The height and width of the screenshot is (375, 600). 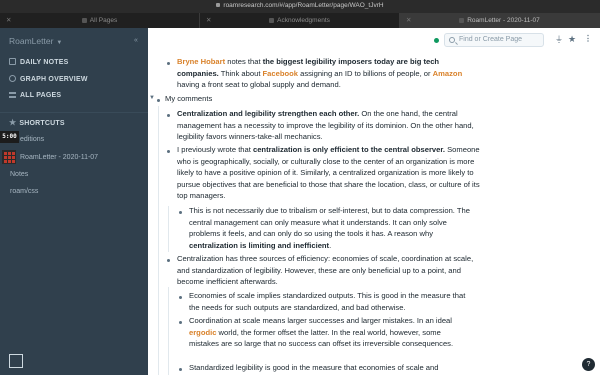 What do you see at coordinates (9, 157) in the screenshot?
I see `grid-app-icon` at bounding box center [9, 157].